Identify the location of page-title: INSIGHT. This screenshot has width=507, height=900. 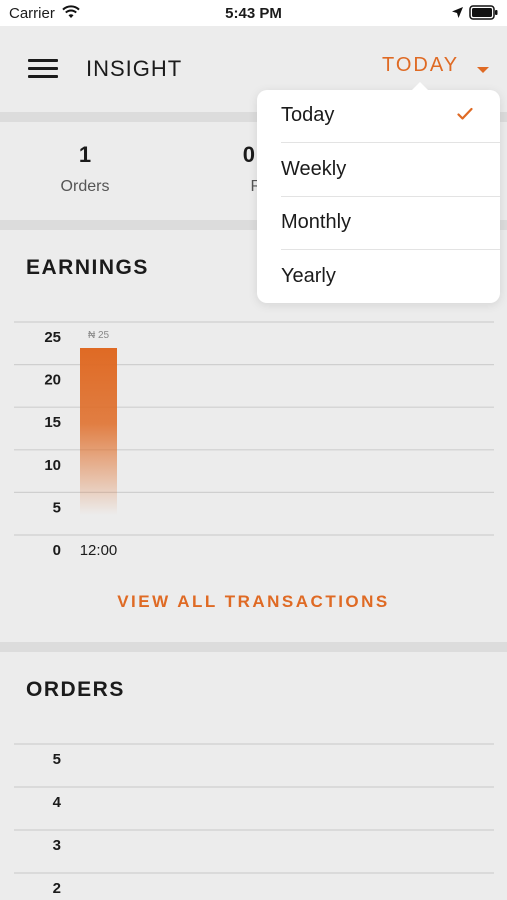
(134, 68).